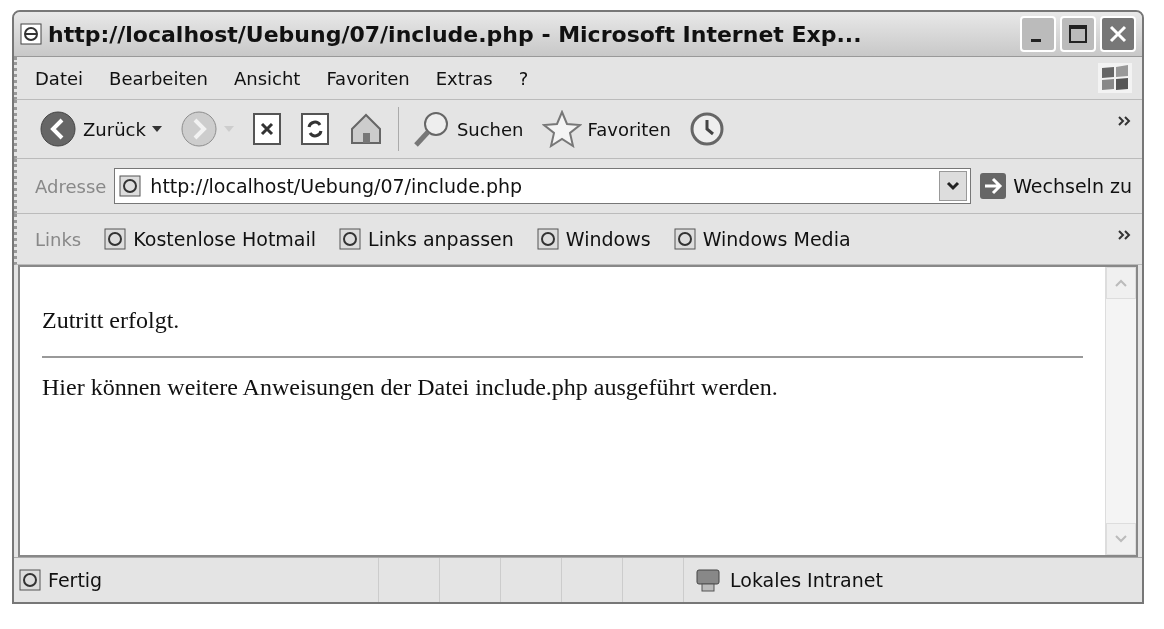  What do you see at coordinates (806, 580) in the screenshot?
I see `zone-text: Lokales Intranet` at bounding box center [806, 580].